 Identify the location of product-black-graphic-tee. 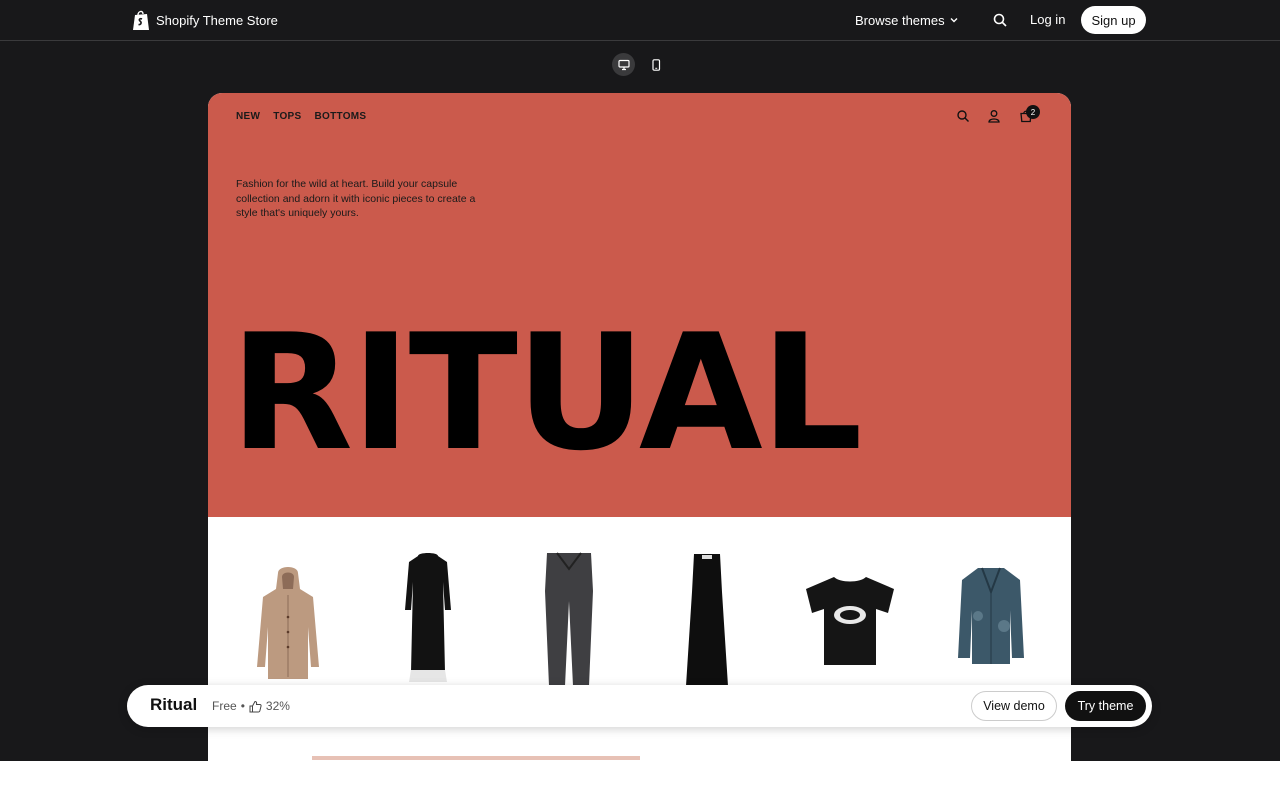
(850, 621).